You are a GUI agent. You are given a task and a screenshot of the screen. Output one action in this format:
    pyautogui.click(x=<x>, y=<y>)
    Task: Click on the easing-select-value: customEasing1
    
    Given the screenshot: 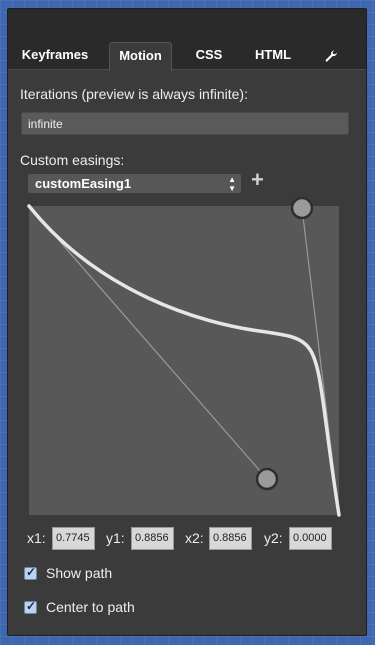 What is the action you would take?
    pyautogui.click(x=83, y=183)
    